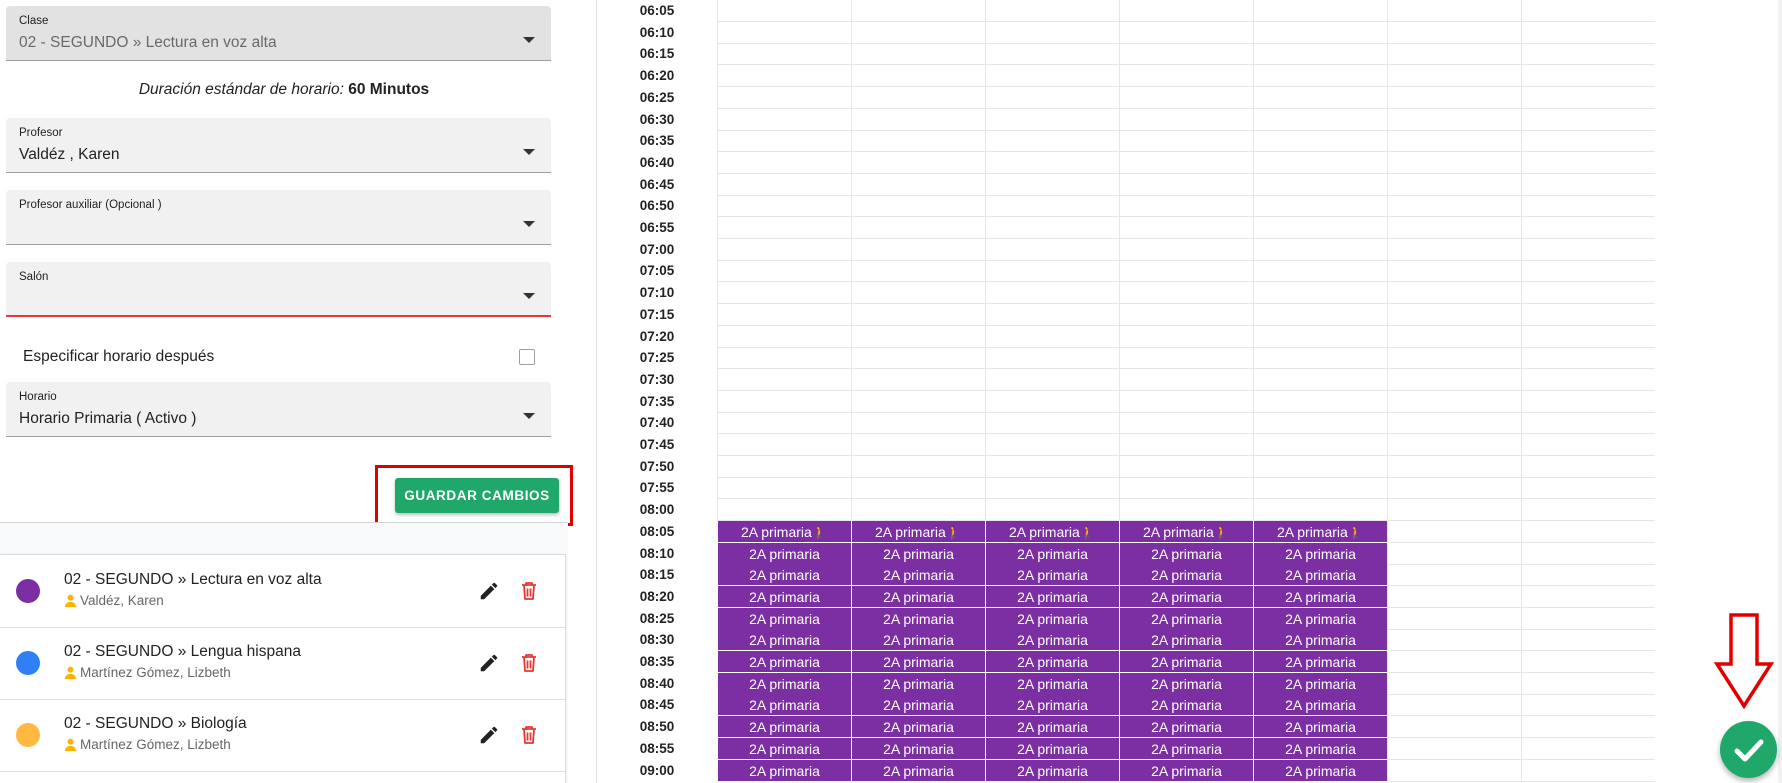 The width and height of the screenshot is (1782, 783). Describe the element at coordinates (1748, 749) in the screenshot. I see `confirm-fab-button` at that location.